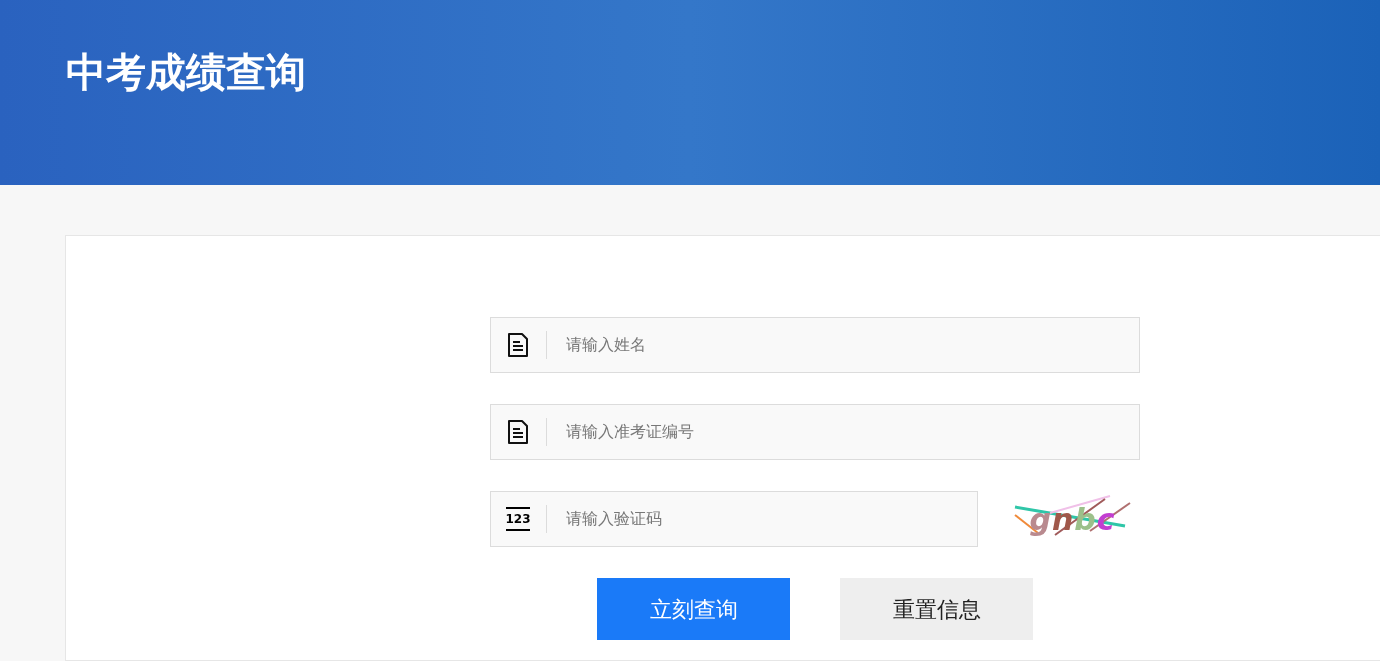 The width and height of the screenshot is (1380, 661). I want to click on page-title: 中考成绩查询, so click(186, 72).